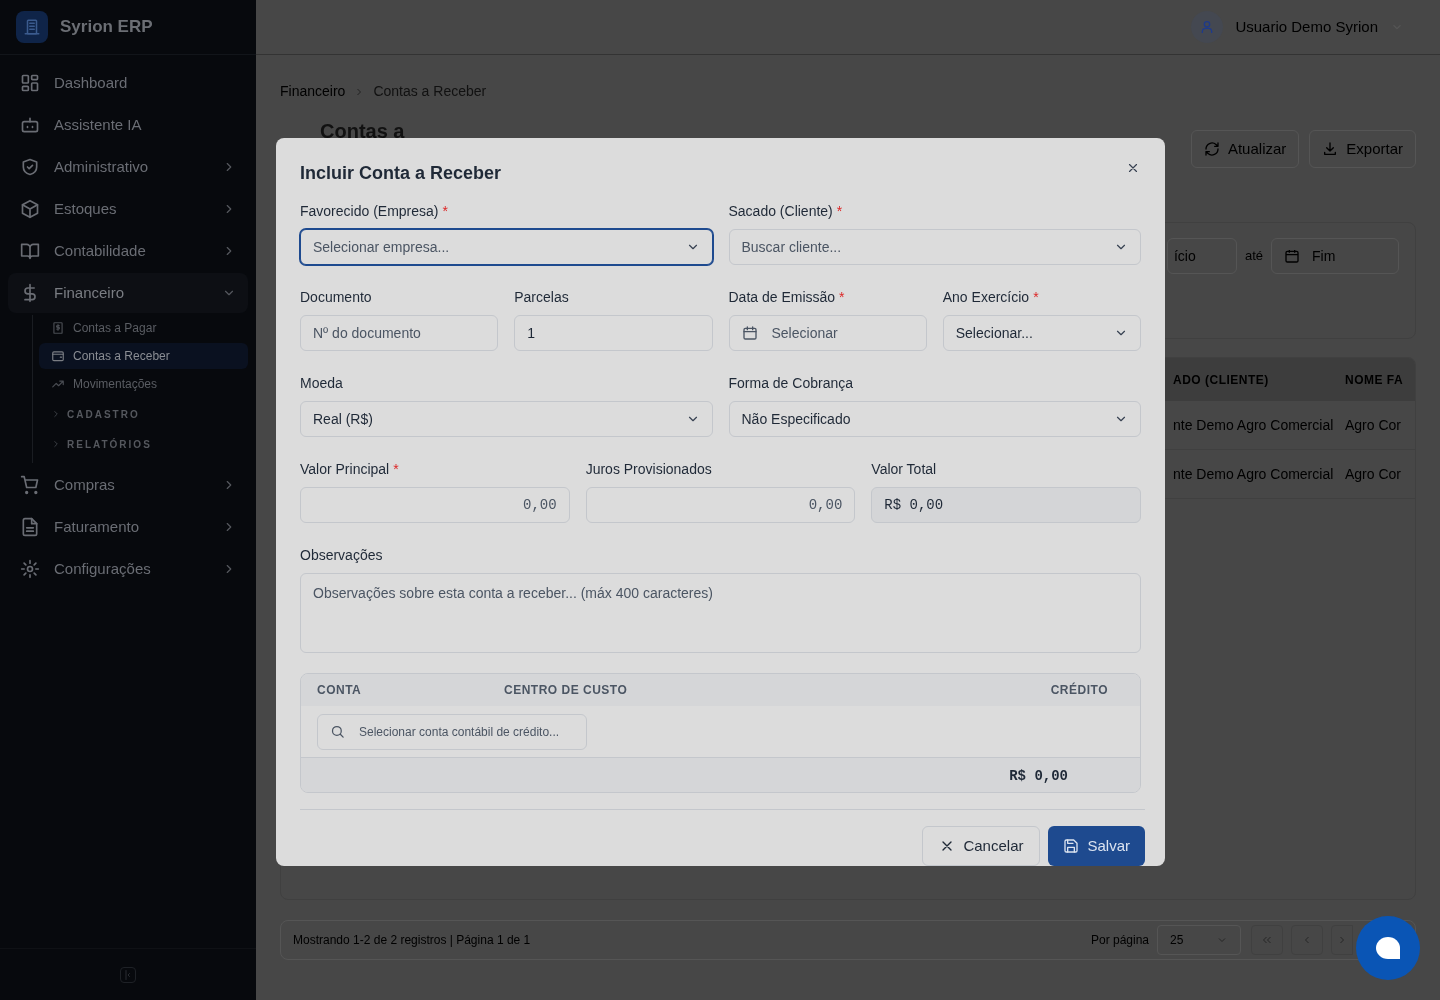 The width and height of the screenshot is (1440, 1000). What do you see at coordinates (143, 384) in the screenshot?
I see `sidebar-subitem: Movimentações` at bounding box center [143, 384].